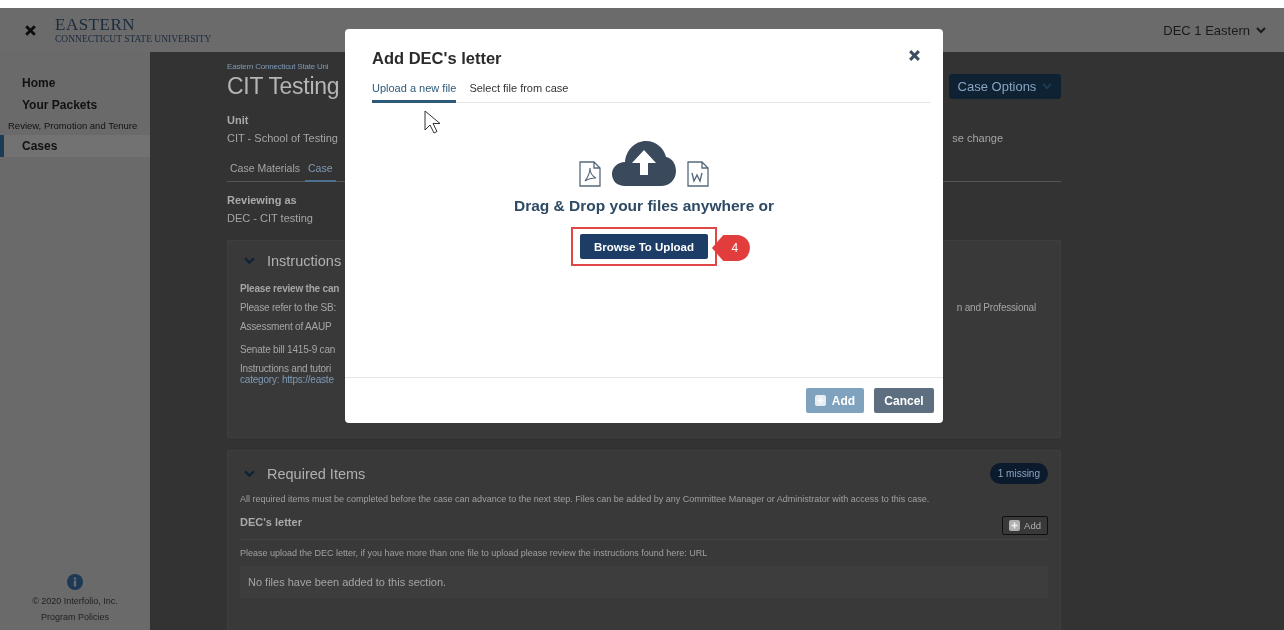 The height and width of the screenshot is (630, 1284). What do you see at coordinates (75, 582) in the screenshot?
I see `info-icon` at bounding box center [75, 582].